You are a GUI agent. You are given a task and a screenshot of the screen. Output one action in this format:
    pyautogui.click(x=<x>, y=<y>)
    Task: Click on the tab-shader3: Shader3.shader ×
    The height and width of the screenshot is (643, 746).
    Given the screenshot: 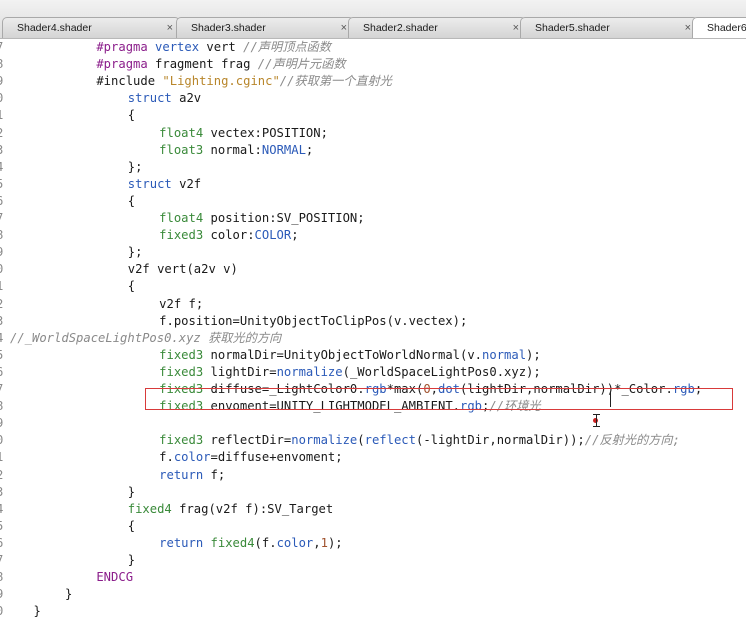 What is the action you would take?
    pyautogui.click(x=265, y=27)
    